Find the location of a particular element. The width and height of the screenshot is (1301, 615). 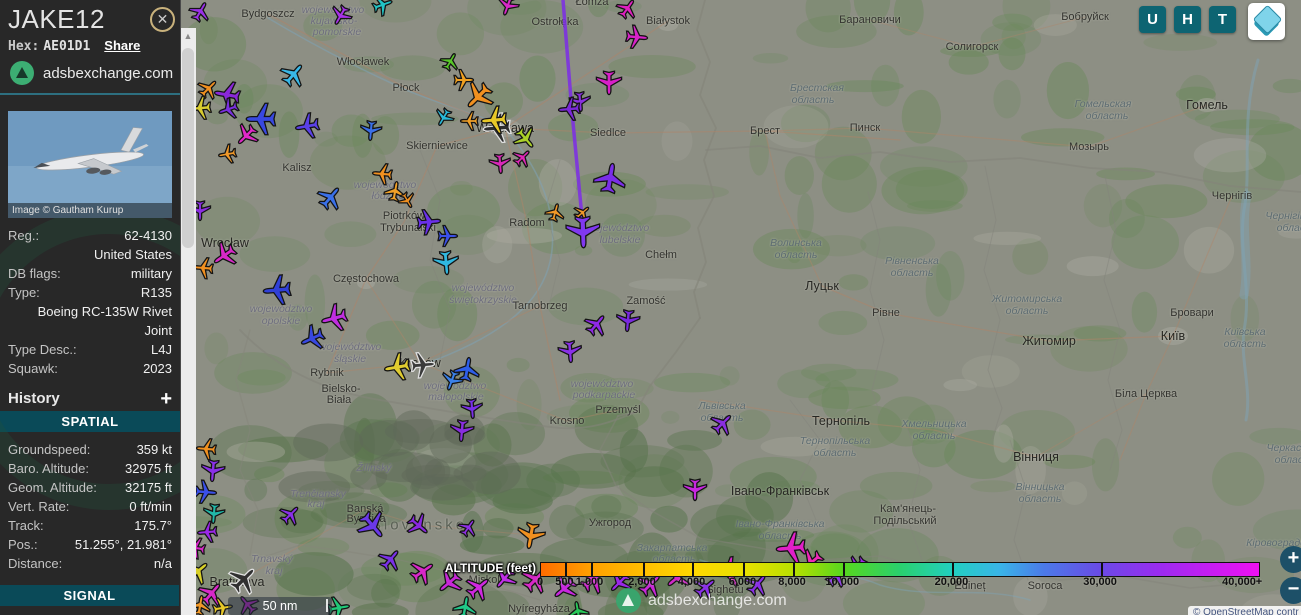

close-icon: ✕ is located at coordinates (162, 19).